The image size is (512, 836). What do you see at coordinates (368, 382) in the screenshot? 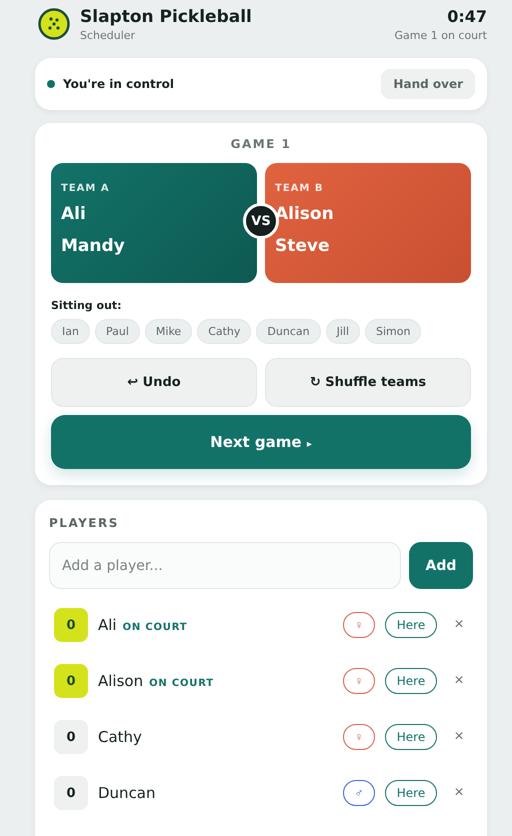
I see `action-button: ↻ Shuffle teams` at bounding box center [368, 382].